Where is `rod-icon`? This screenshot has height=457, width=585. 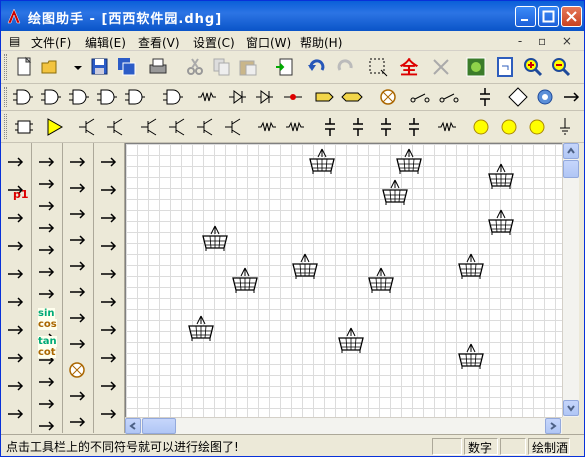 rod-icon is located at coordinates (109, 218).